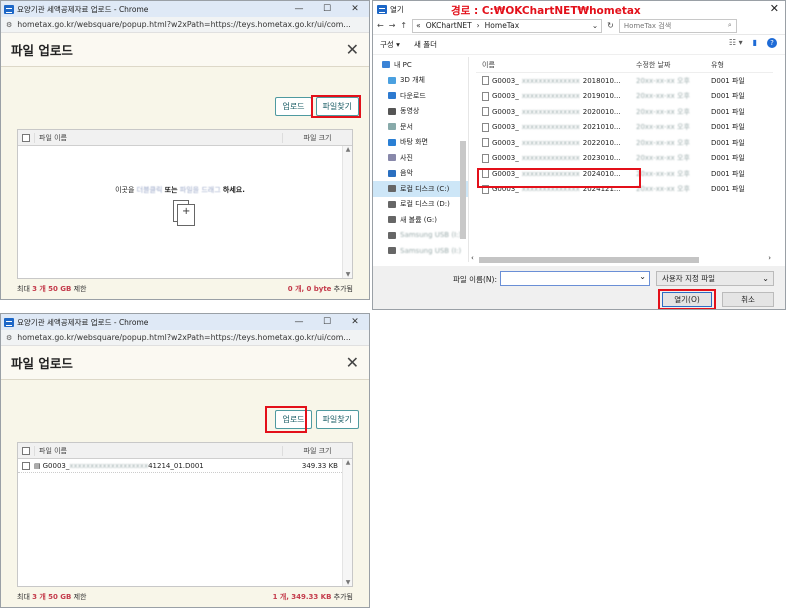 The image size is (786, 608). What do you see at coordinates (184, 213) in the screenshot?
I see `add-file-icon` at bounding box center [184, 213].